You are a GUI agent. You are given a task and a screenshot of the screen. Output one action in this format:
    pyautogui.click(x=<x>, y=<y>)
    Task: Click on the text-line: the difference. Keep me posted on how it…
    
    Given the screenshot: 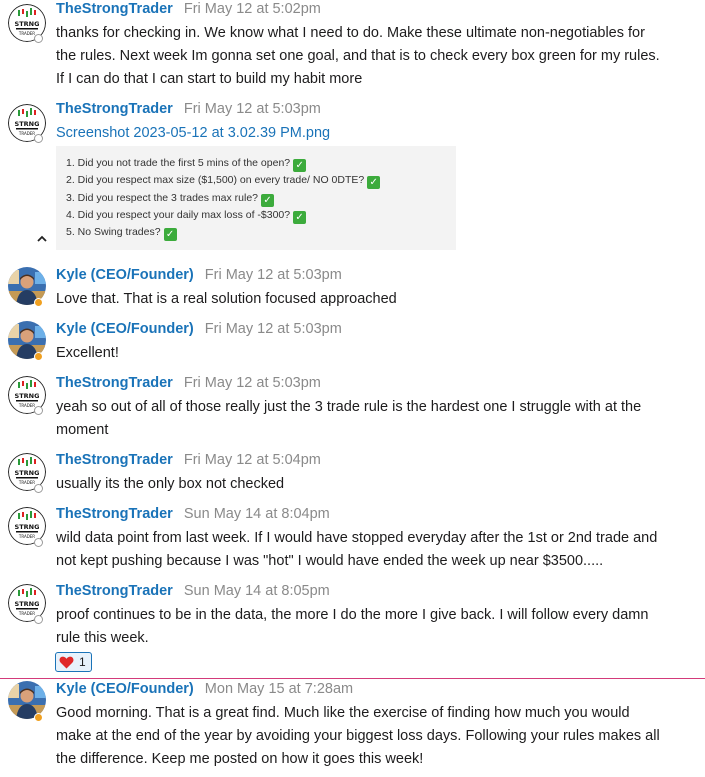 What is the action you would take?
    pyautogui.click(x=240, y=759)
    